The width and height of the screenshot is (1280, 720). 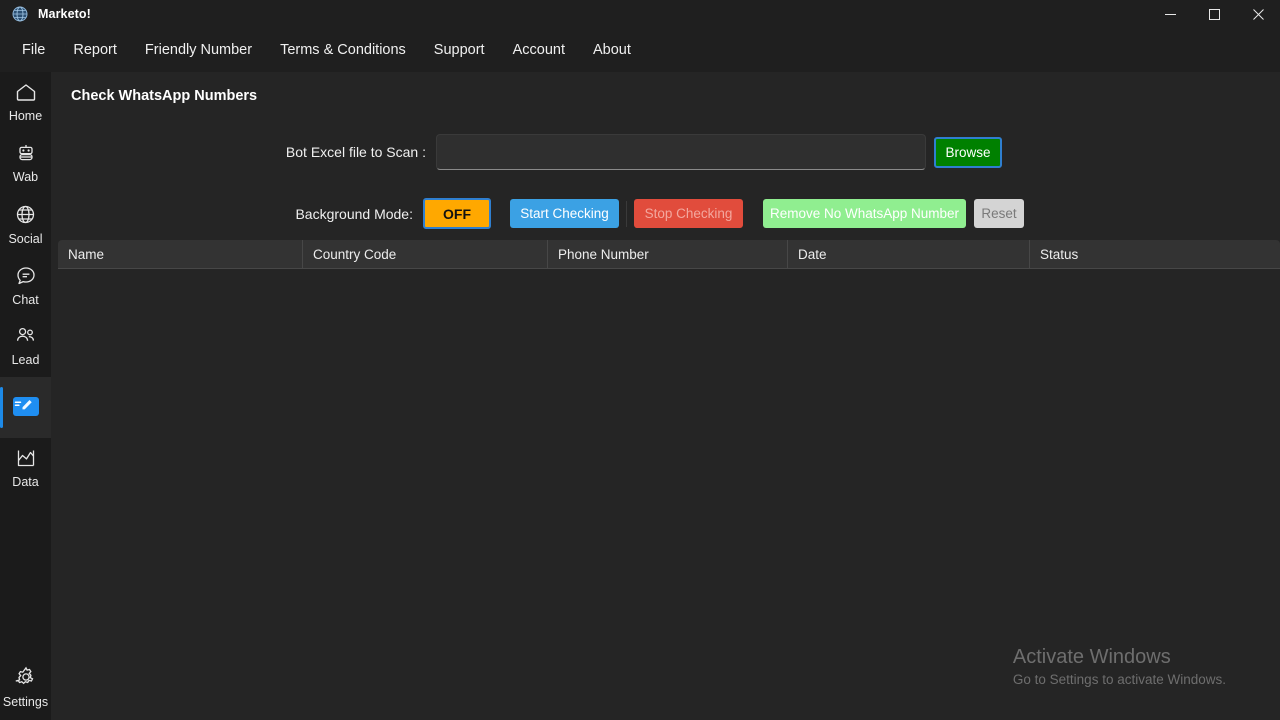 I want to click on column-header-status: Status, so click(x=1155, y=254).